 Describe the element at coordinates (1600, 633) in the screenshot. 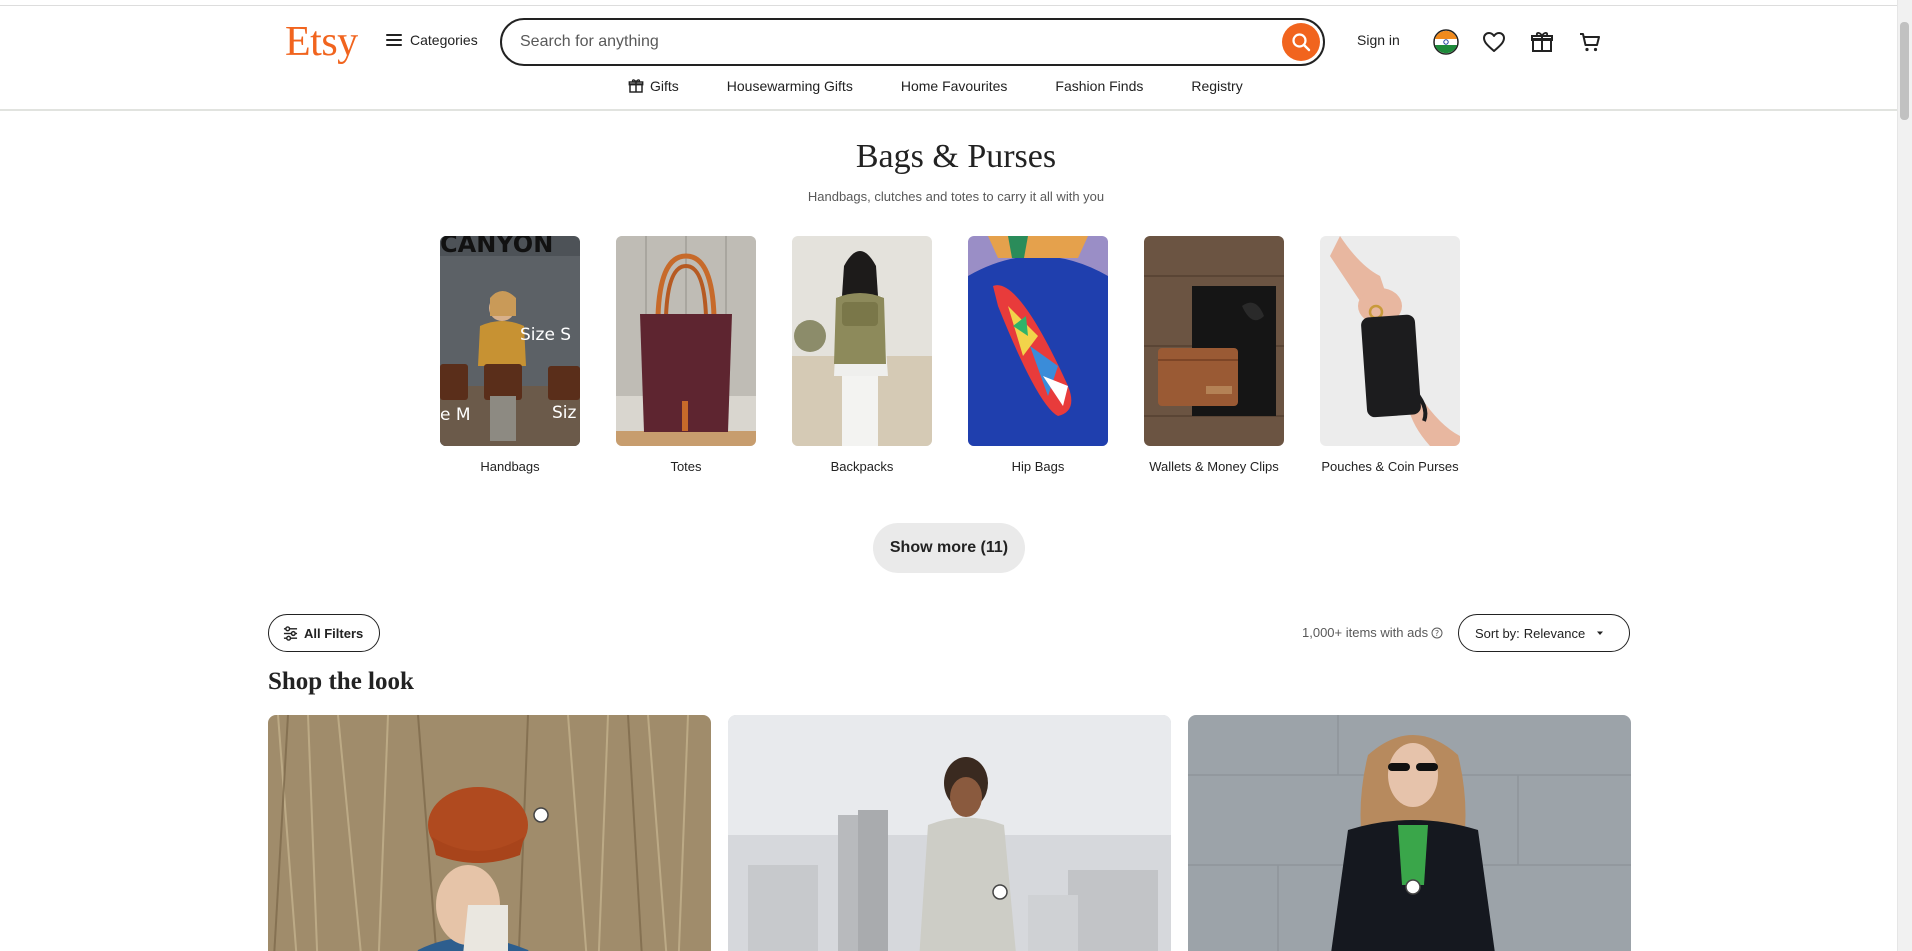

I see `caret-down-icon` at that location.